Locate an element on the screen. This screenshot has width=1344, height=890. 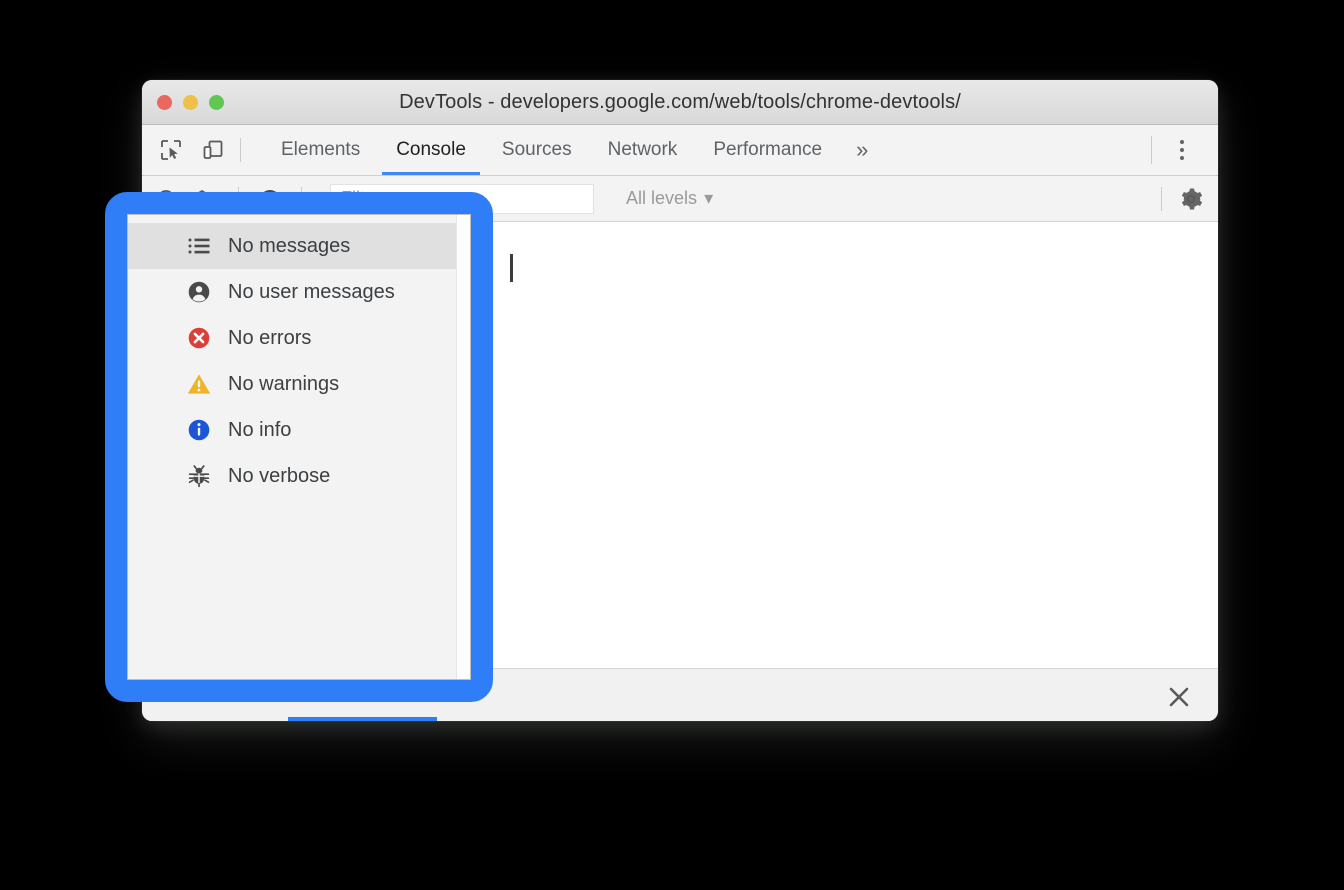
log-levels-dropdown: All levels ▾ is located at coordinates (669, 198).